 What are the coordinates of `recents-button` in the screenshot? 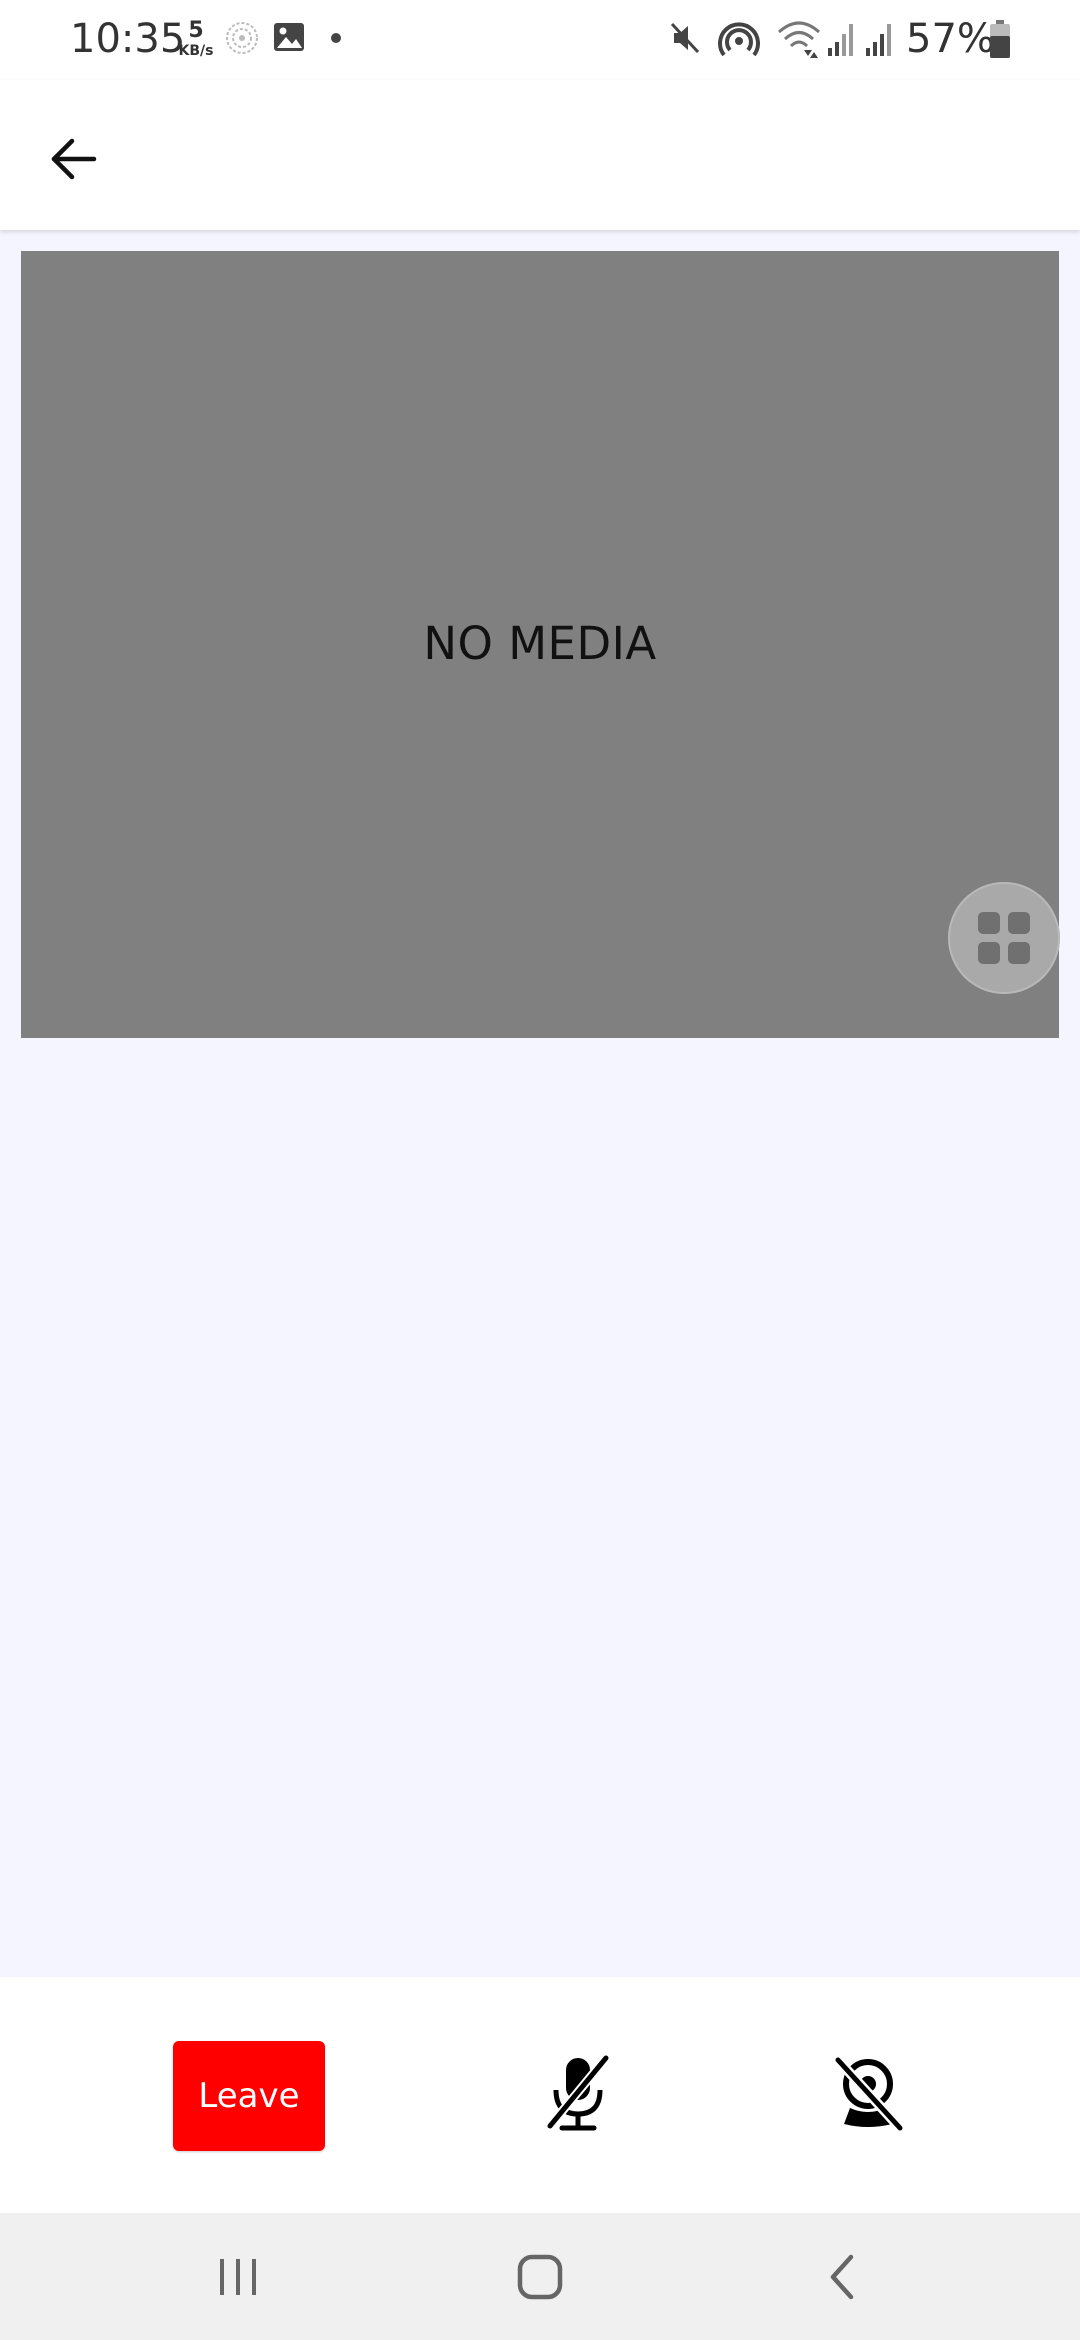 It's located at (238, 2277).